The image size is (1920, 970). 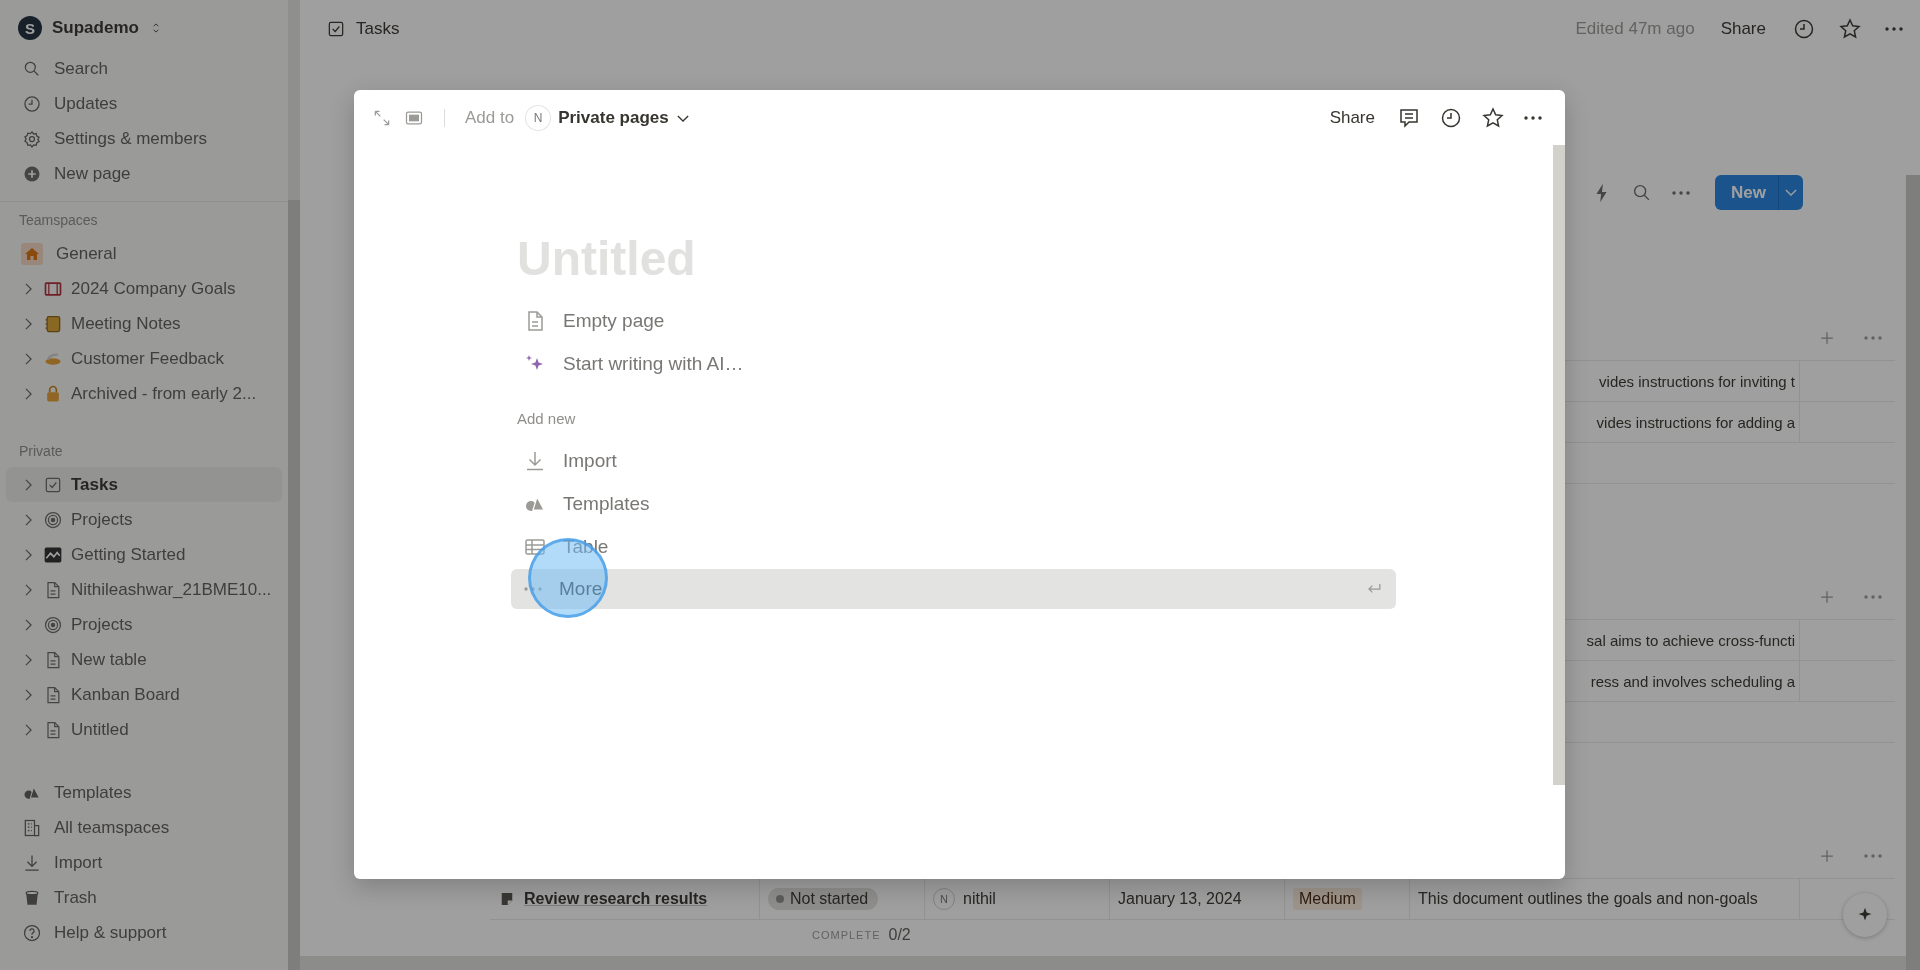 What do you see at coordinates (144, 253) in the screenshot?
I see `sidebar-item: General` at bounding box center [144, 253].